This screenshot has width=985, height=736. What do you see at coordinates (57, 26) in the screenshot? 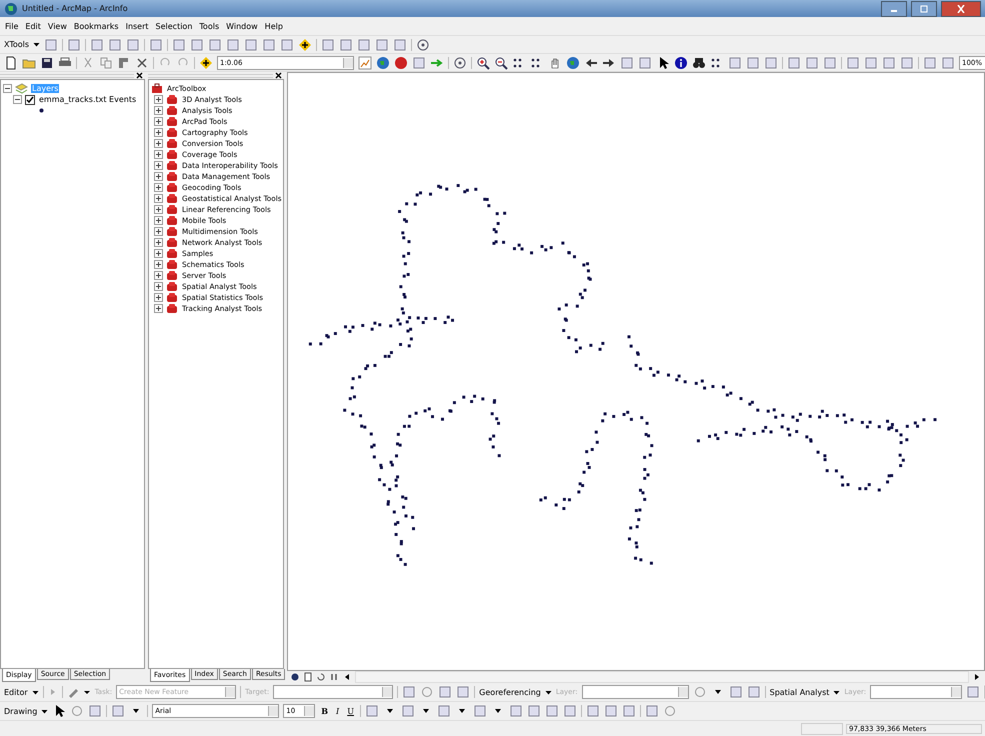
I see `menu-item: View` at bounding box center [57, 26].